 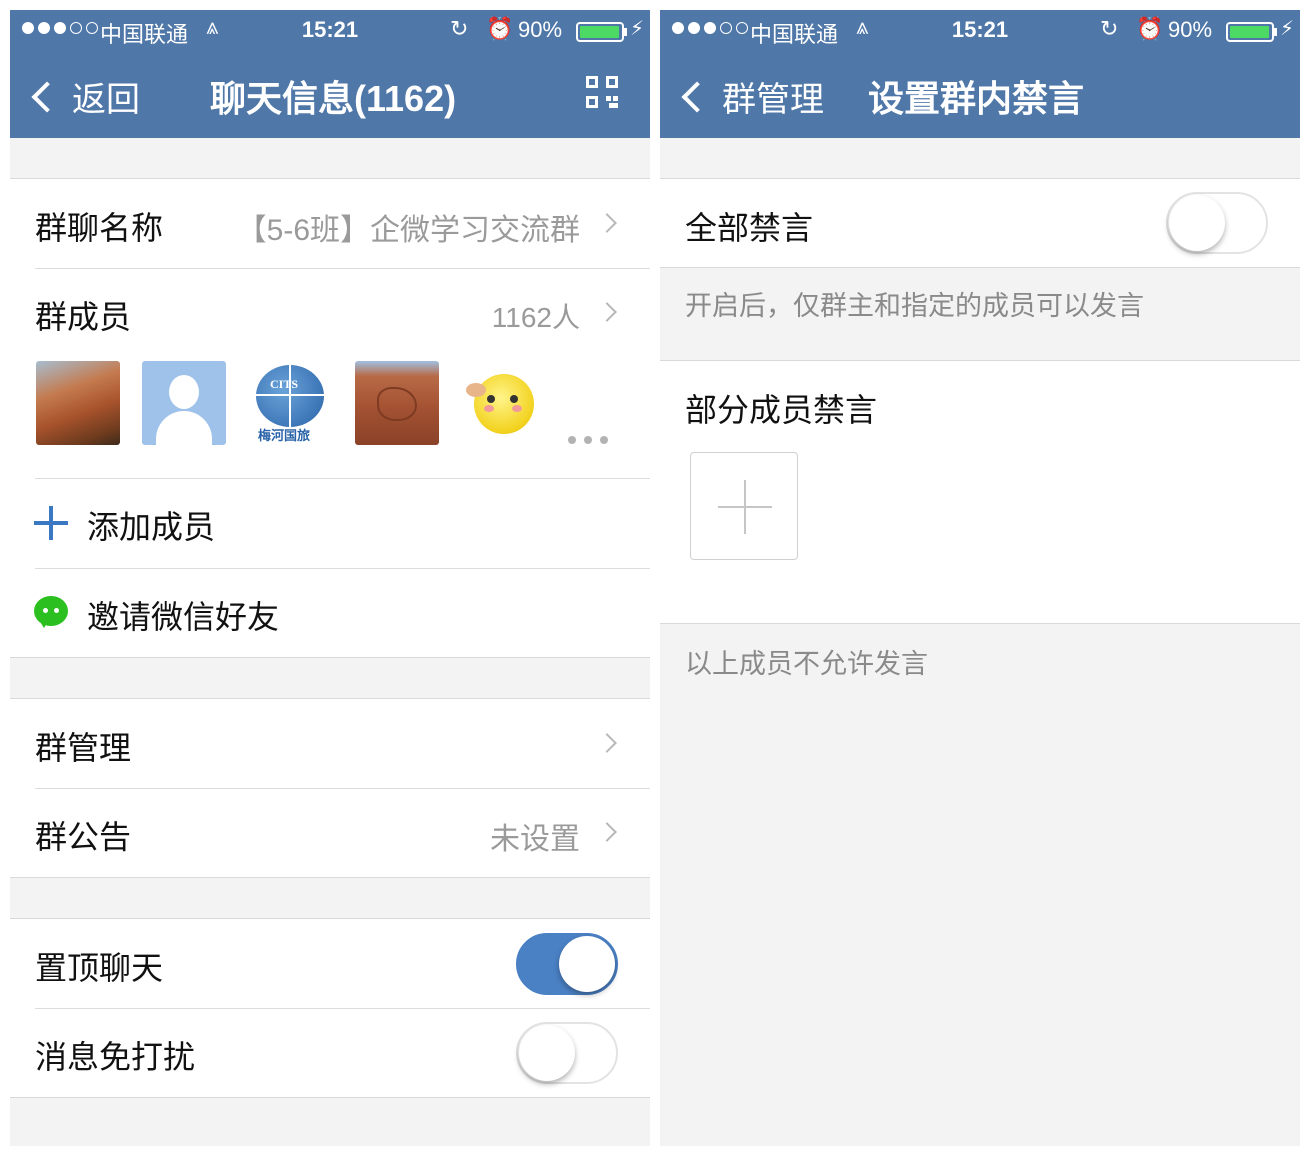 I want to click on avatar-default-user, so click(x=184, y=403).